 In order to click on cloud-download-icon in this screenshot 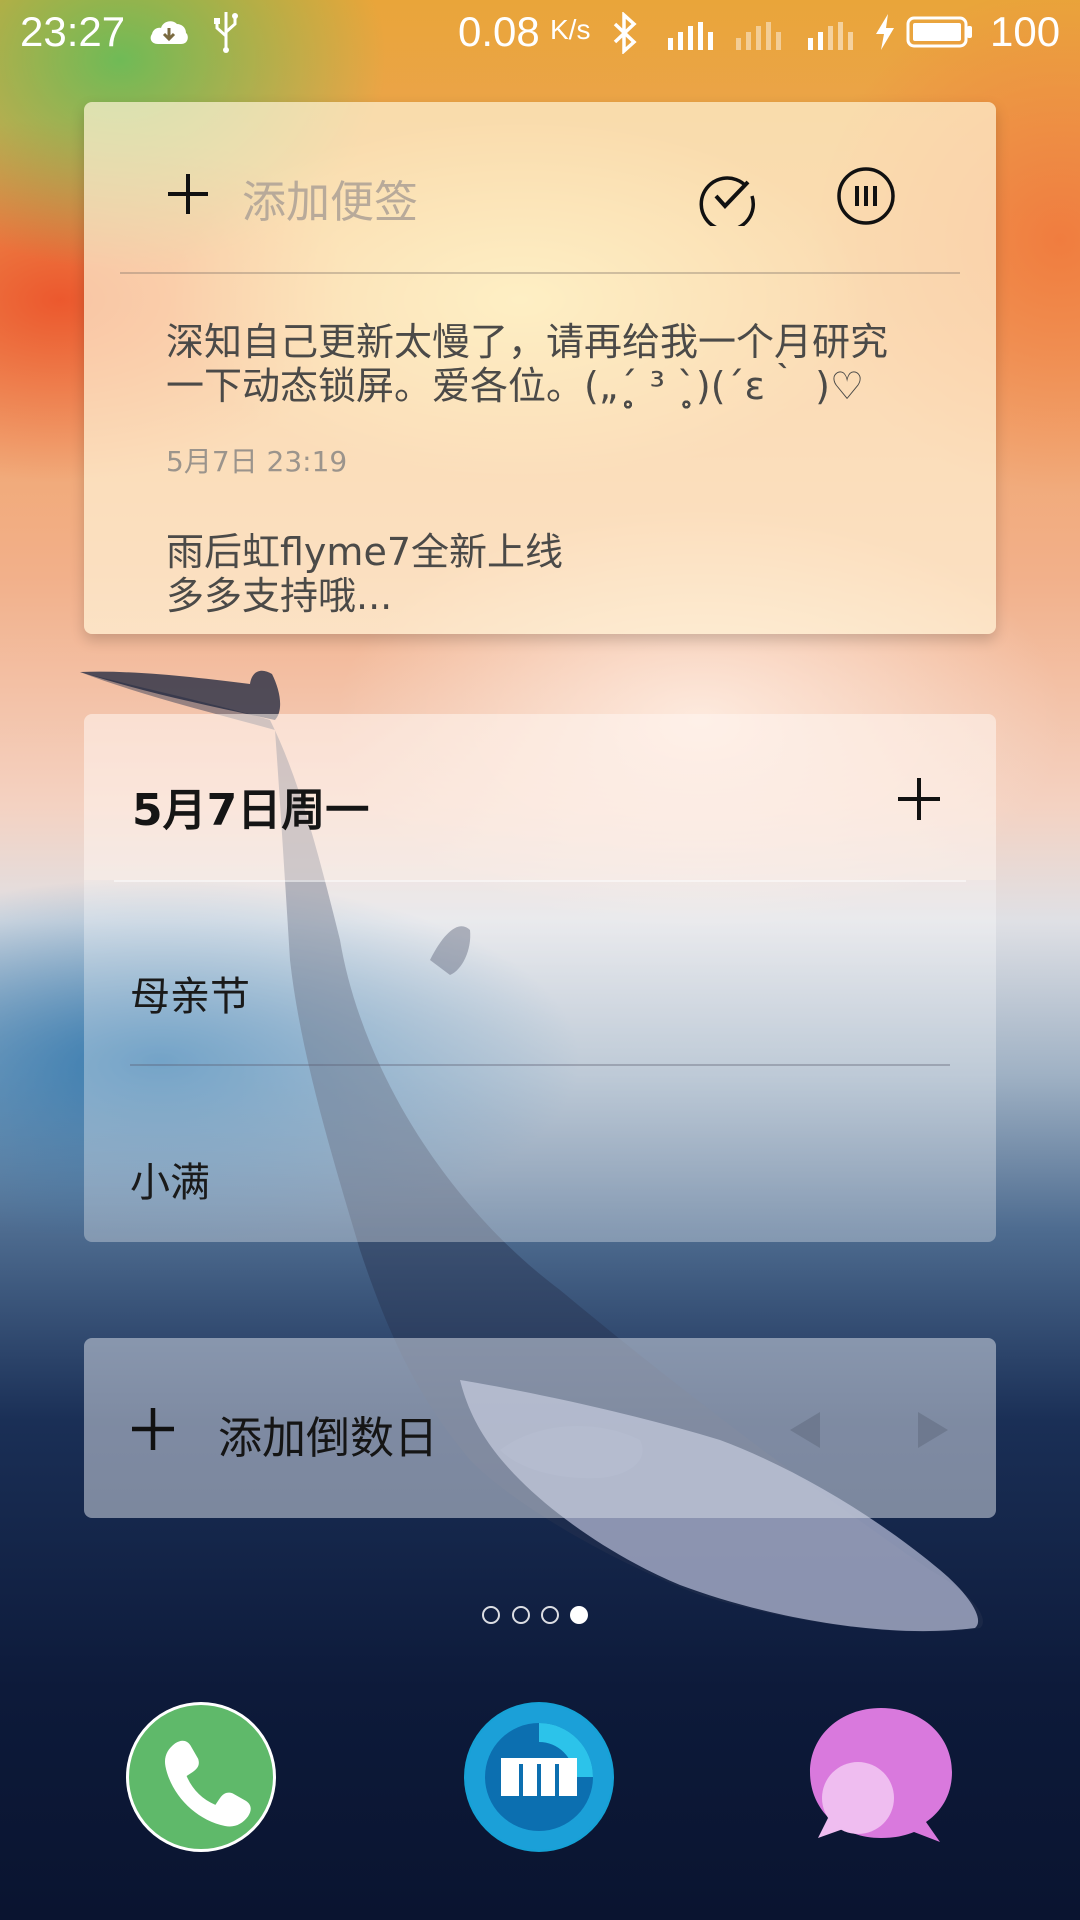, I will do `click(169, 32)`.